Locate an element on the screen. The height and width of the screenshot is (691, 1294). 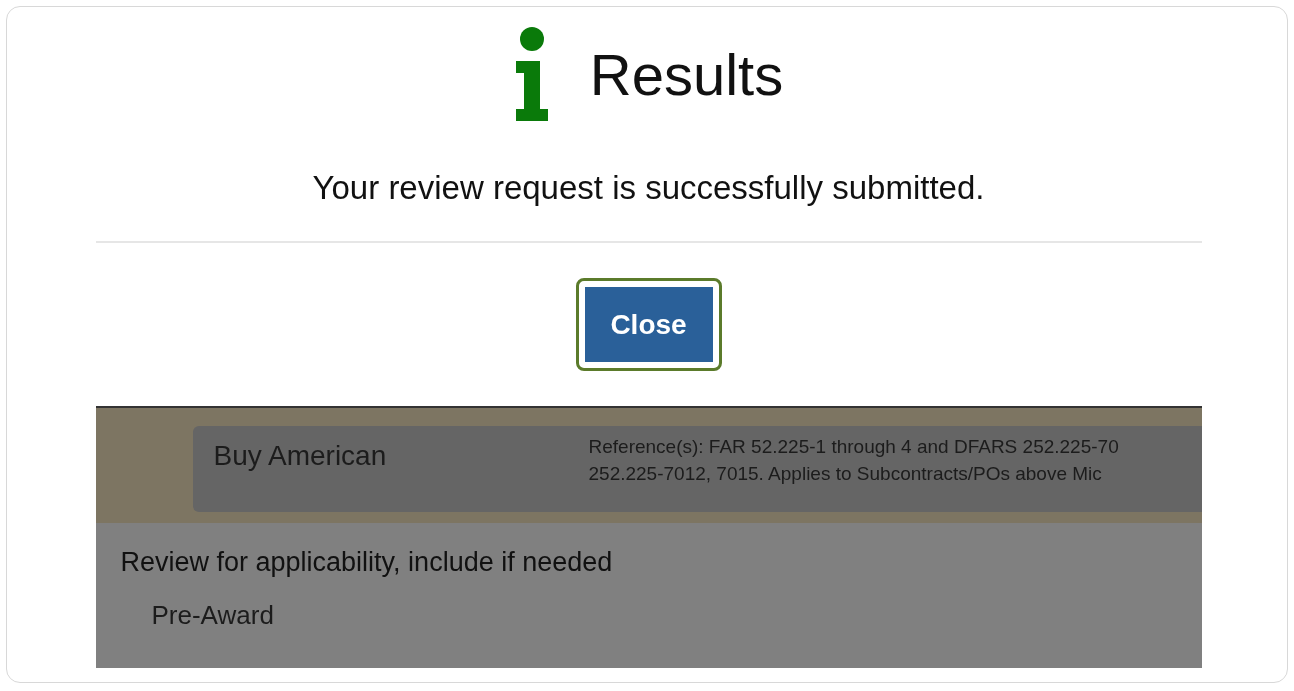
close-button: Close is located at coordinates (648, 324).